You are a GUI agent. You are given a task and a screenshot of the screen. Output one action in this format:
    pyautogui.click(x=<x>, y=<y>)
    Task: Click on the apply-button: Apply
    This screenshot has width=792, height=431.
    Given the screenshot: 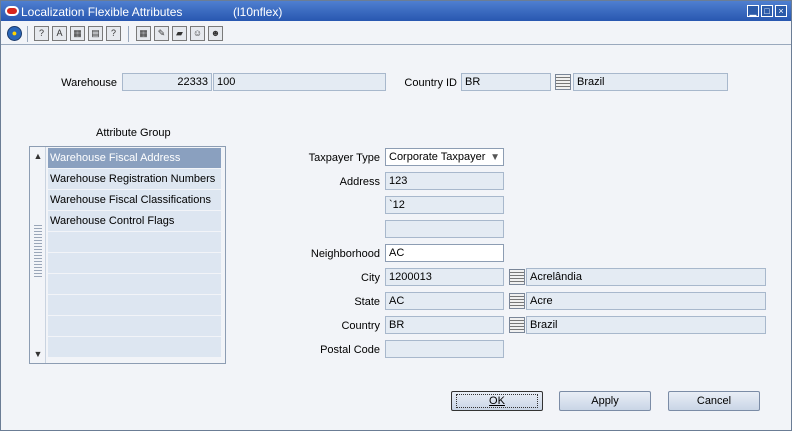 What is the action you would take?
    pyautogui.click(x=605, y=401)
    